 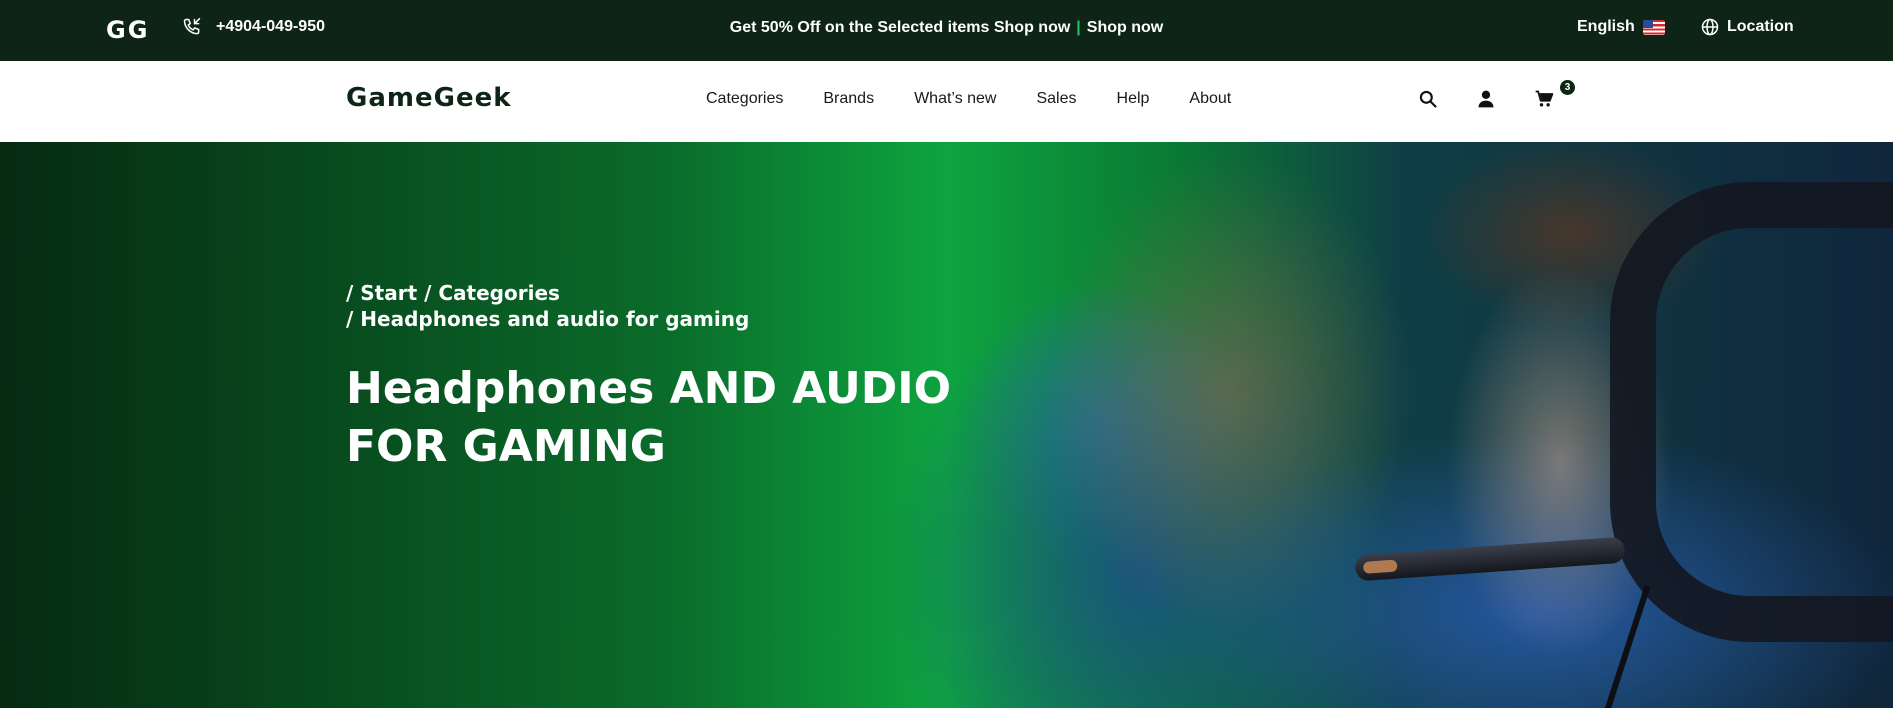 I want to click on cart-button: 3, so click(x=1554, y=94).